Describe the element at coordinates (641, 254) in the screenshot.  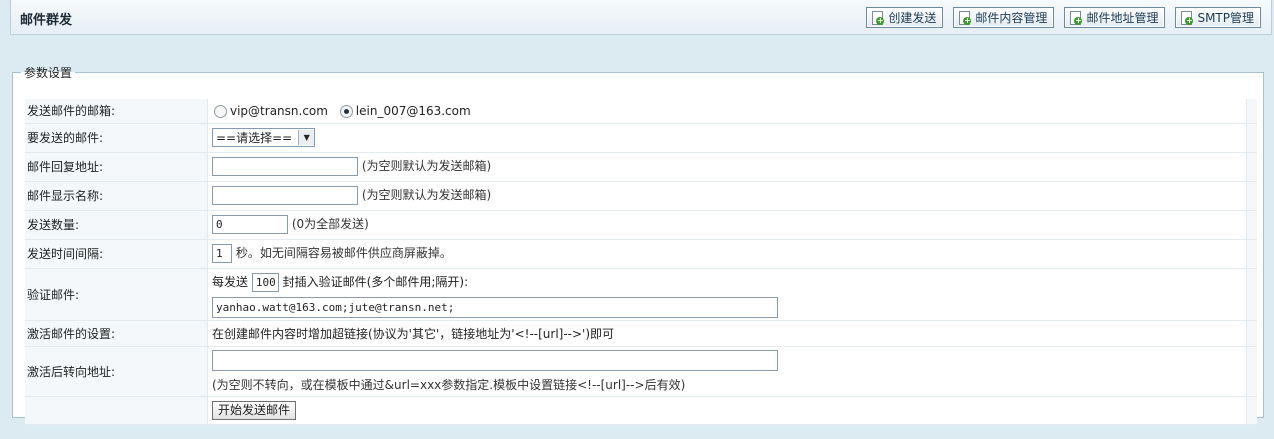
I see `form-row-interval: 发送时间间隔: 1 秒。如无间隔容易被邮件供应商屏蔽掉。` at that location.